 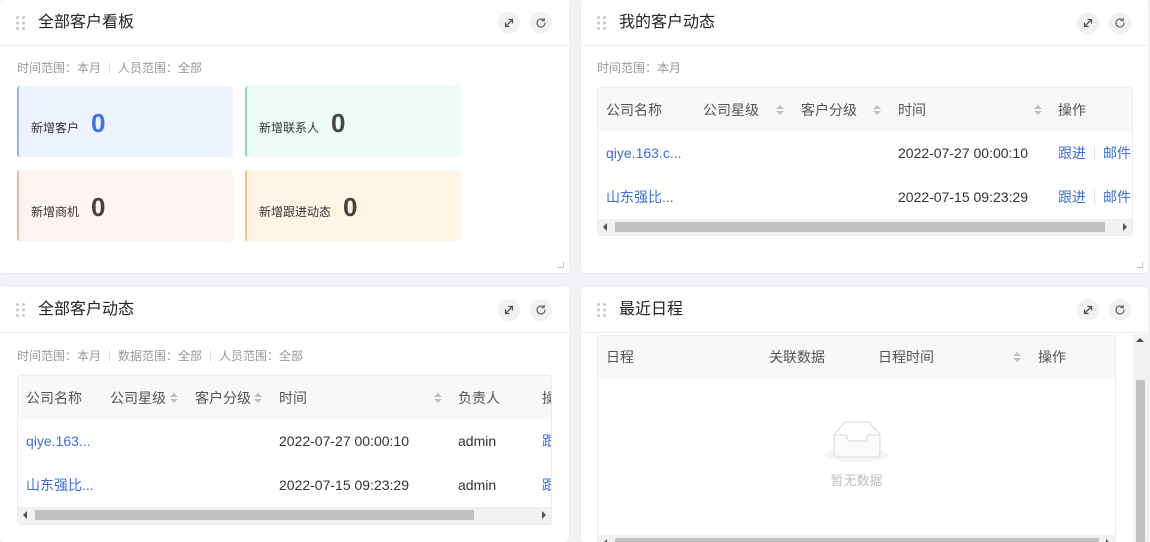 What do you see at coordinates (492, 397) in the screenshot?
I see `column-owner: 负责人` at bounding box center [492, 397].